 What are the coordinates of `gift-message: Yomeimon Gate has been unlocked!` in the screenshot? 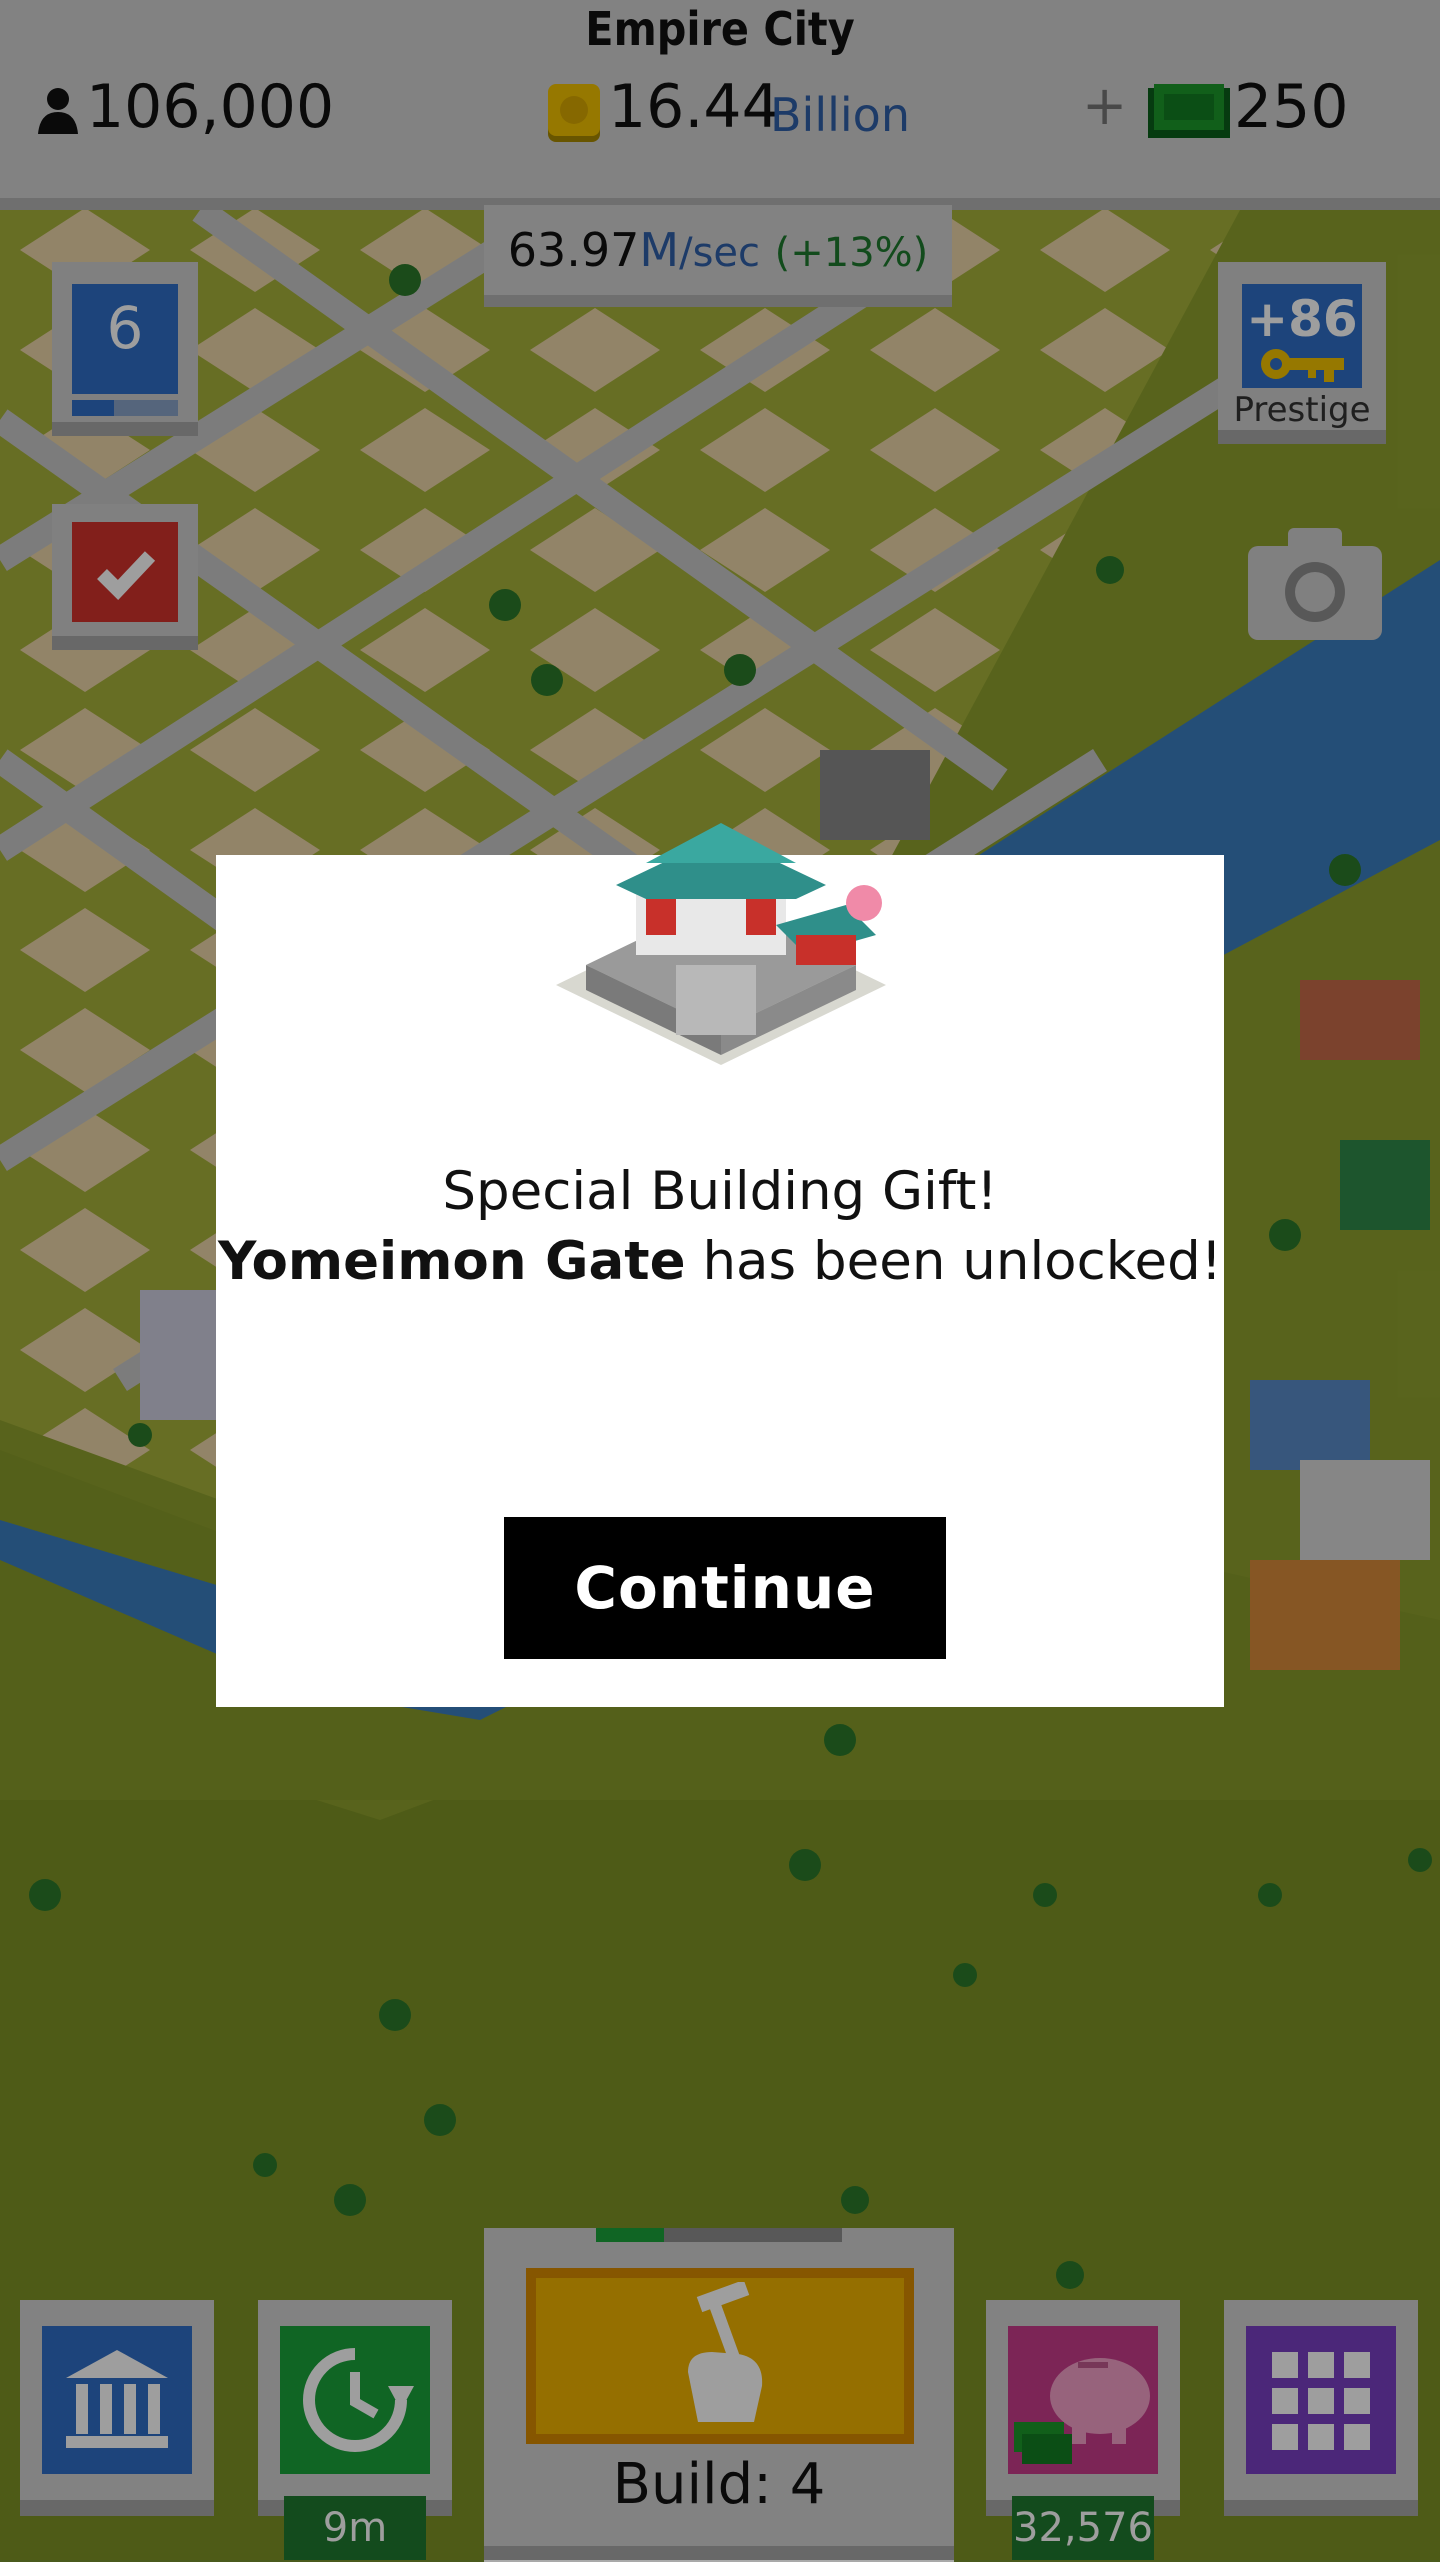 It's located at (720, 1261).